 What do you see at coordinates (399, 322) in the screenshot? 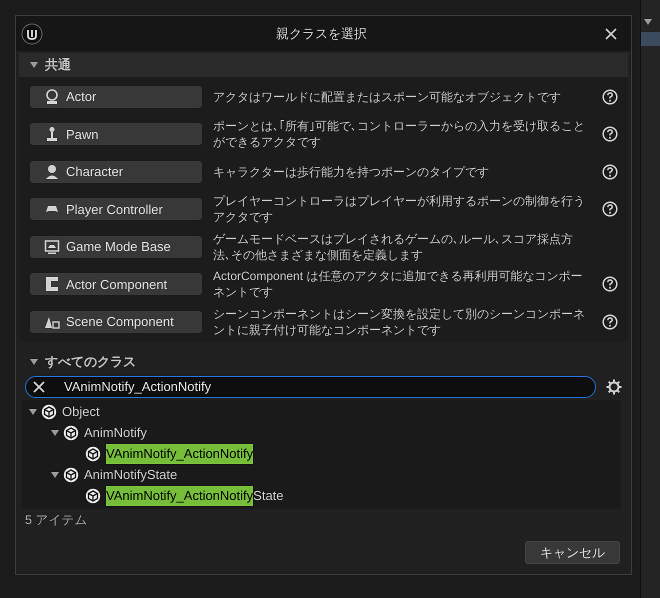
I see `class-description: シーンコンポーネントはシーン変換を設定して別のシーンコンポーネントに親子付け可能なコンポーネントです` at bounding box center [399, 322].